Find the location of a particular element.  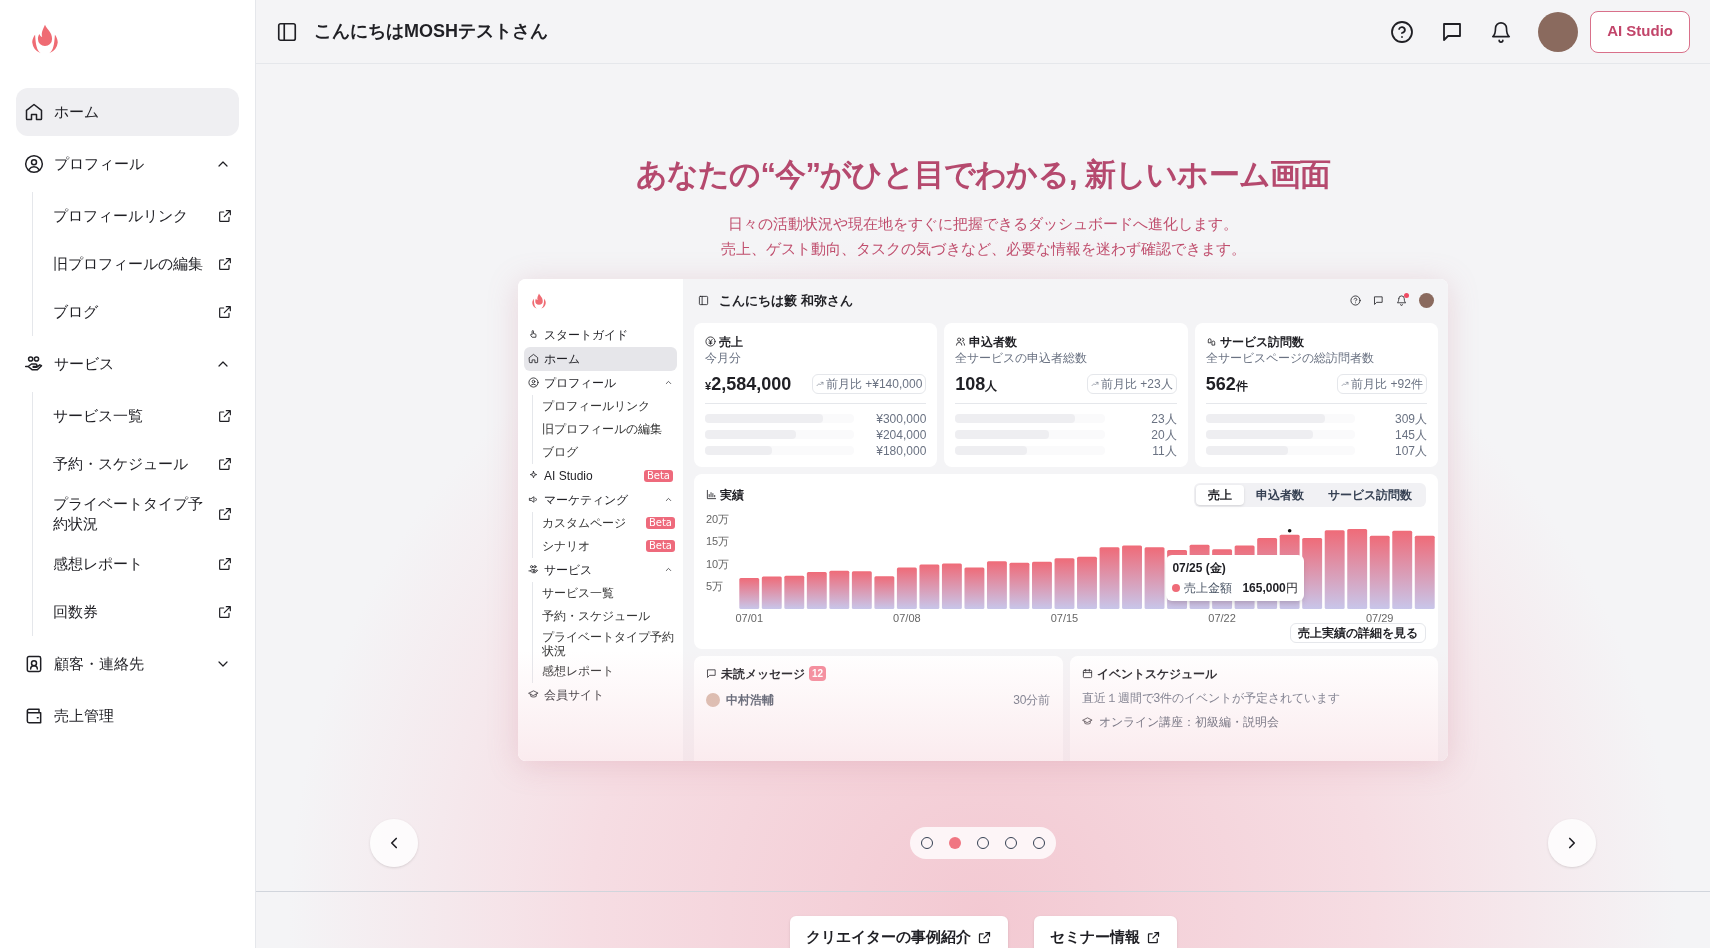

nav-subitem: カスタムページ Beta is located at coordinates (605, 523).